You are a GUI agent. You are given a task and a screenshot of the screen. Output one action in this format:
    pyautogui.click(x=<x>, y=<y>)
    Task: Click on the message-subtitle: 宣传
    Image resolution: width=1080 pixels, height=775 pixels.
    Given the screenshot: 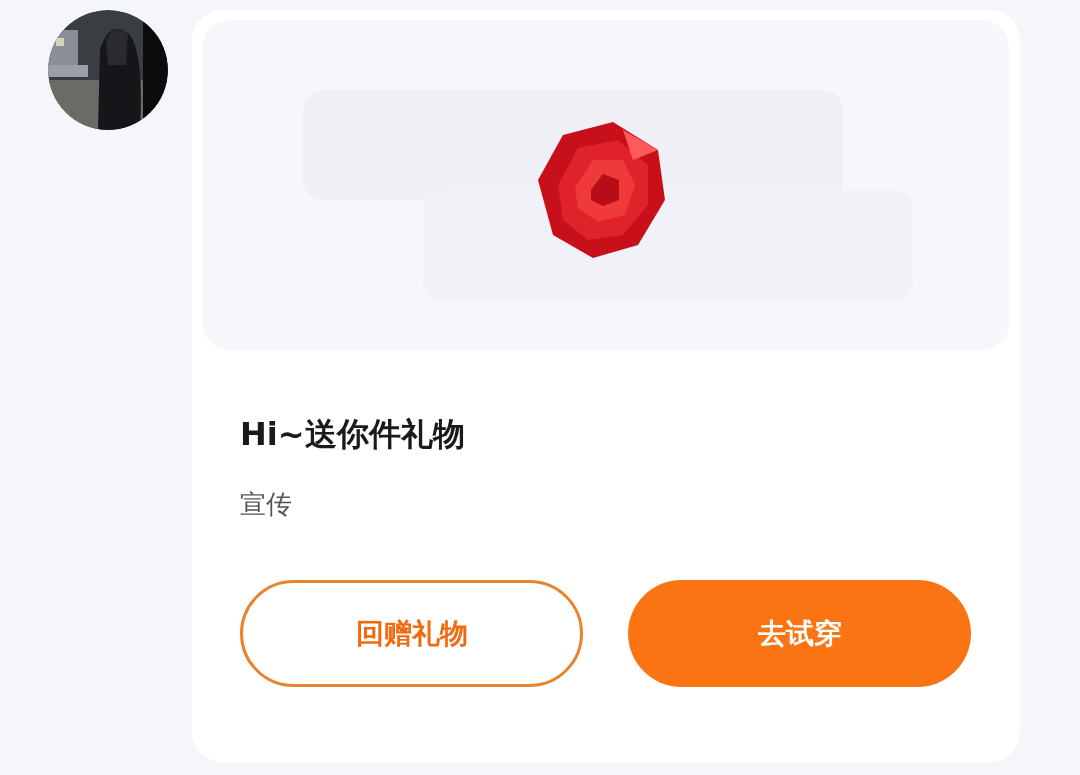 What is the action you would take?
    pyautogui.click(x=266, y=504)
    